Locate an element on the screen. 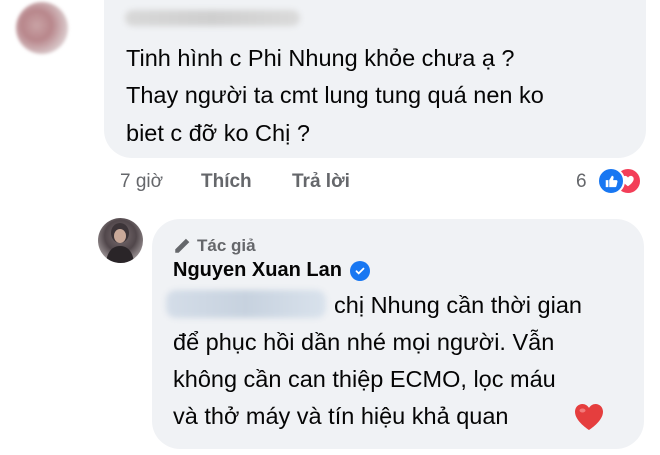  commenter-name-blurred is located at coordinates (212, 18).